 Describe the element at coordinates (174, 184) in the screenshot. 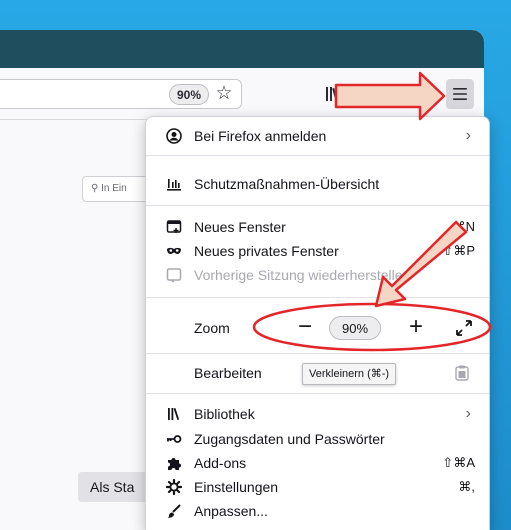

I see `protections-icon` at that location.